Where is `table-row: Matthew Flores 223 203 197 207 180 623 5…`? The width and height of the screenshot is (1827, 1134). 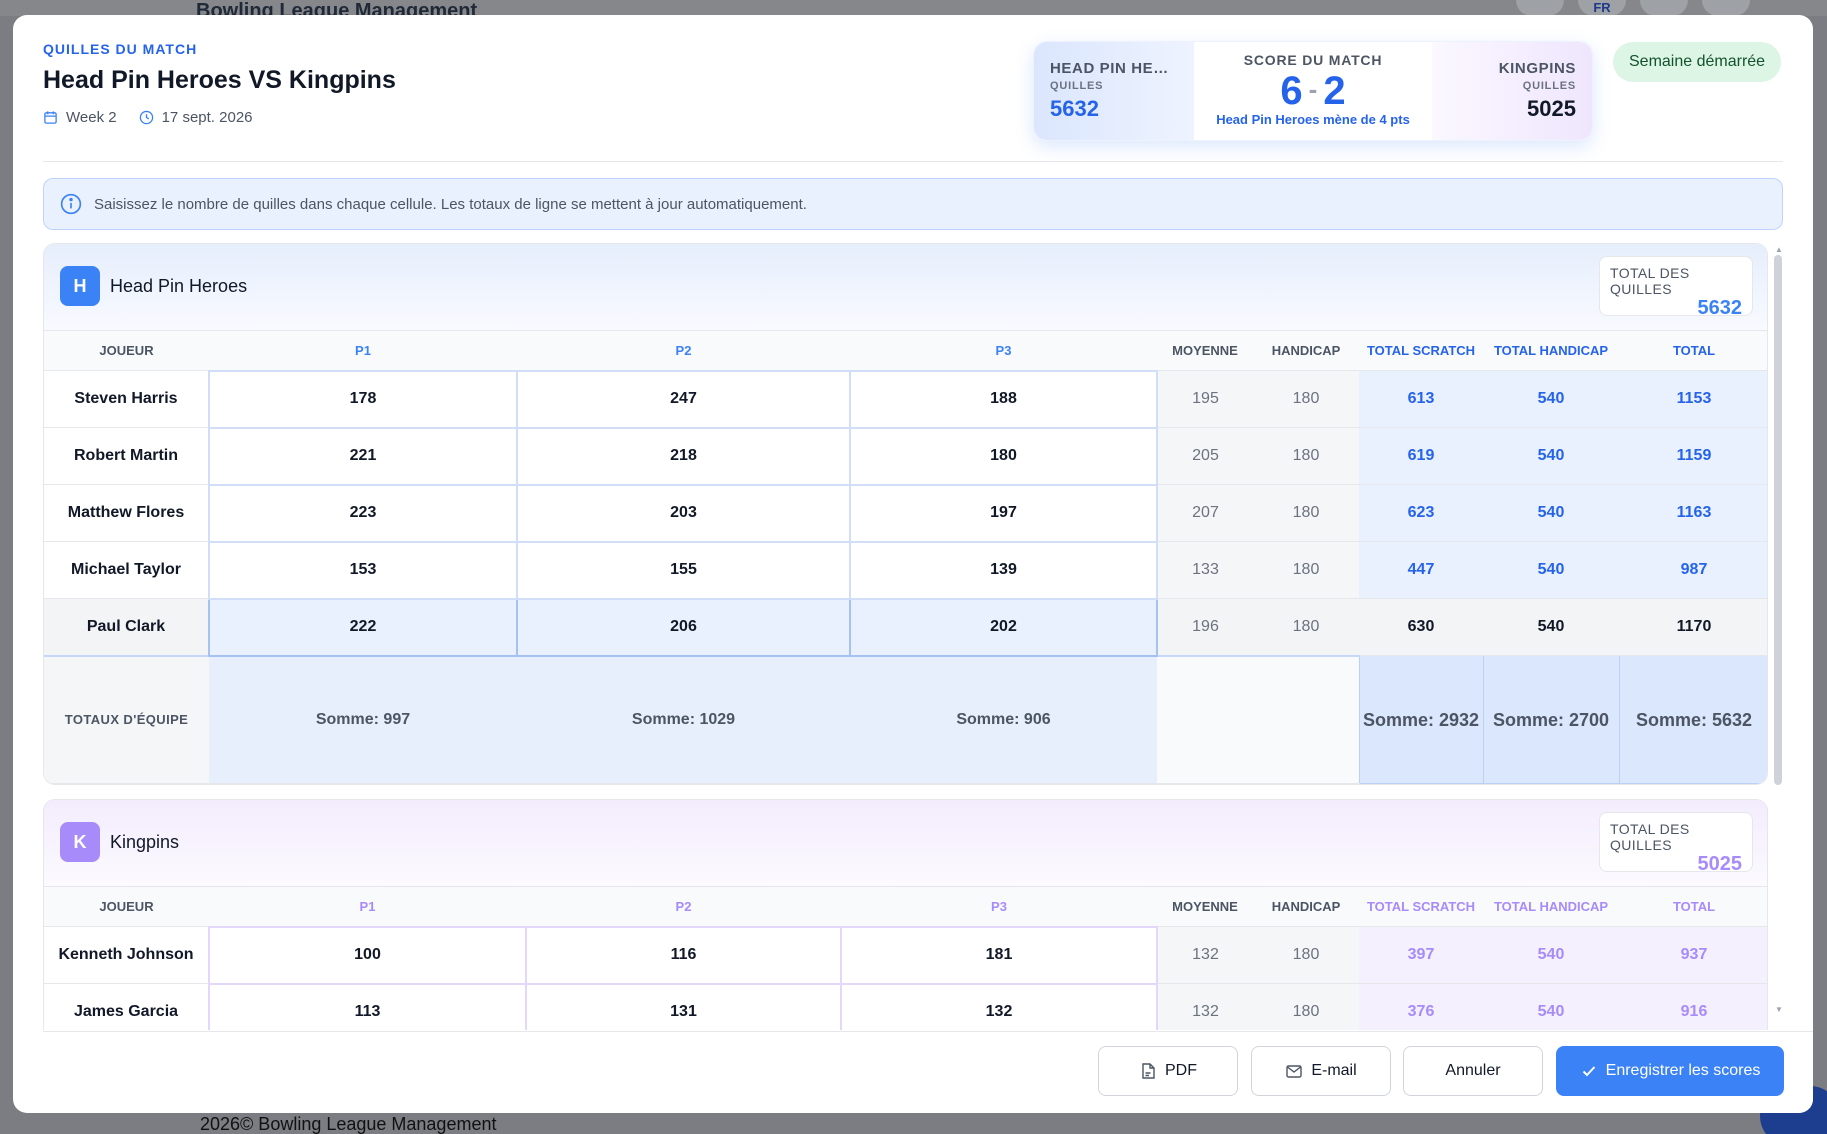 table-row: Matthew Flores 223 203 197 207 180 623 5… is located at coordinates (905, 513).